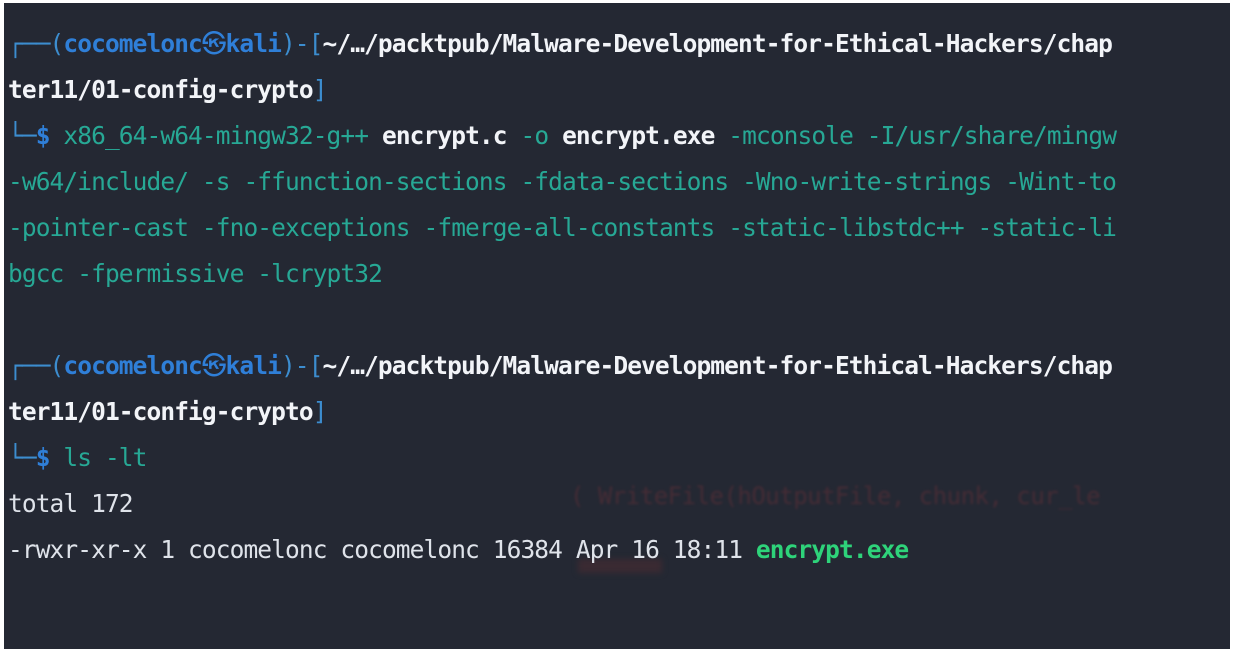 This screenshot has height=656, width=1236. I want to click on command-args: -mconsole -I/usr/share/mingw, so click(922, 135).